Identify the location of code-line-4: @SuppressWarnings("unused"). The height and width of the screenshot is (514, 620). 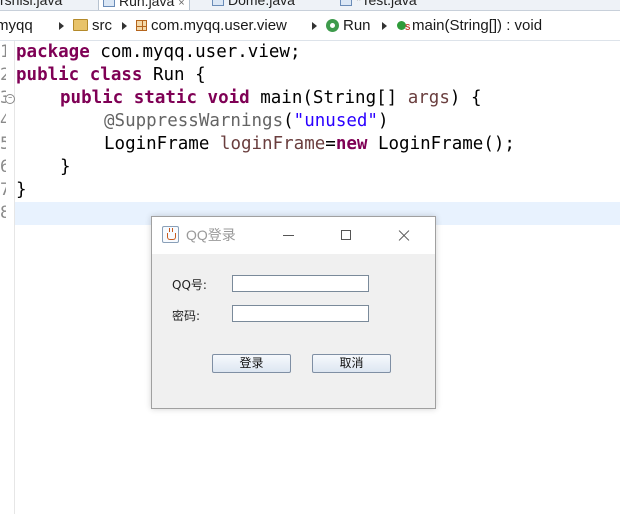
(246, 121).